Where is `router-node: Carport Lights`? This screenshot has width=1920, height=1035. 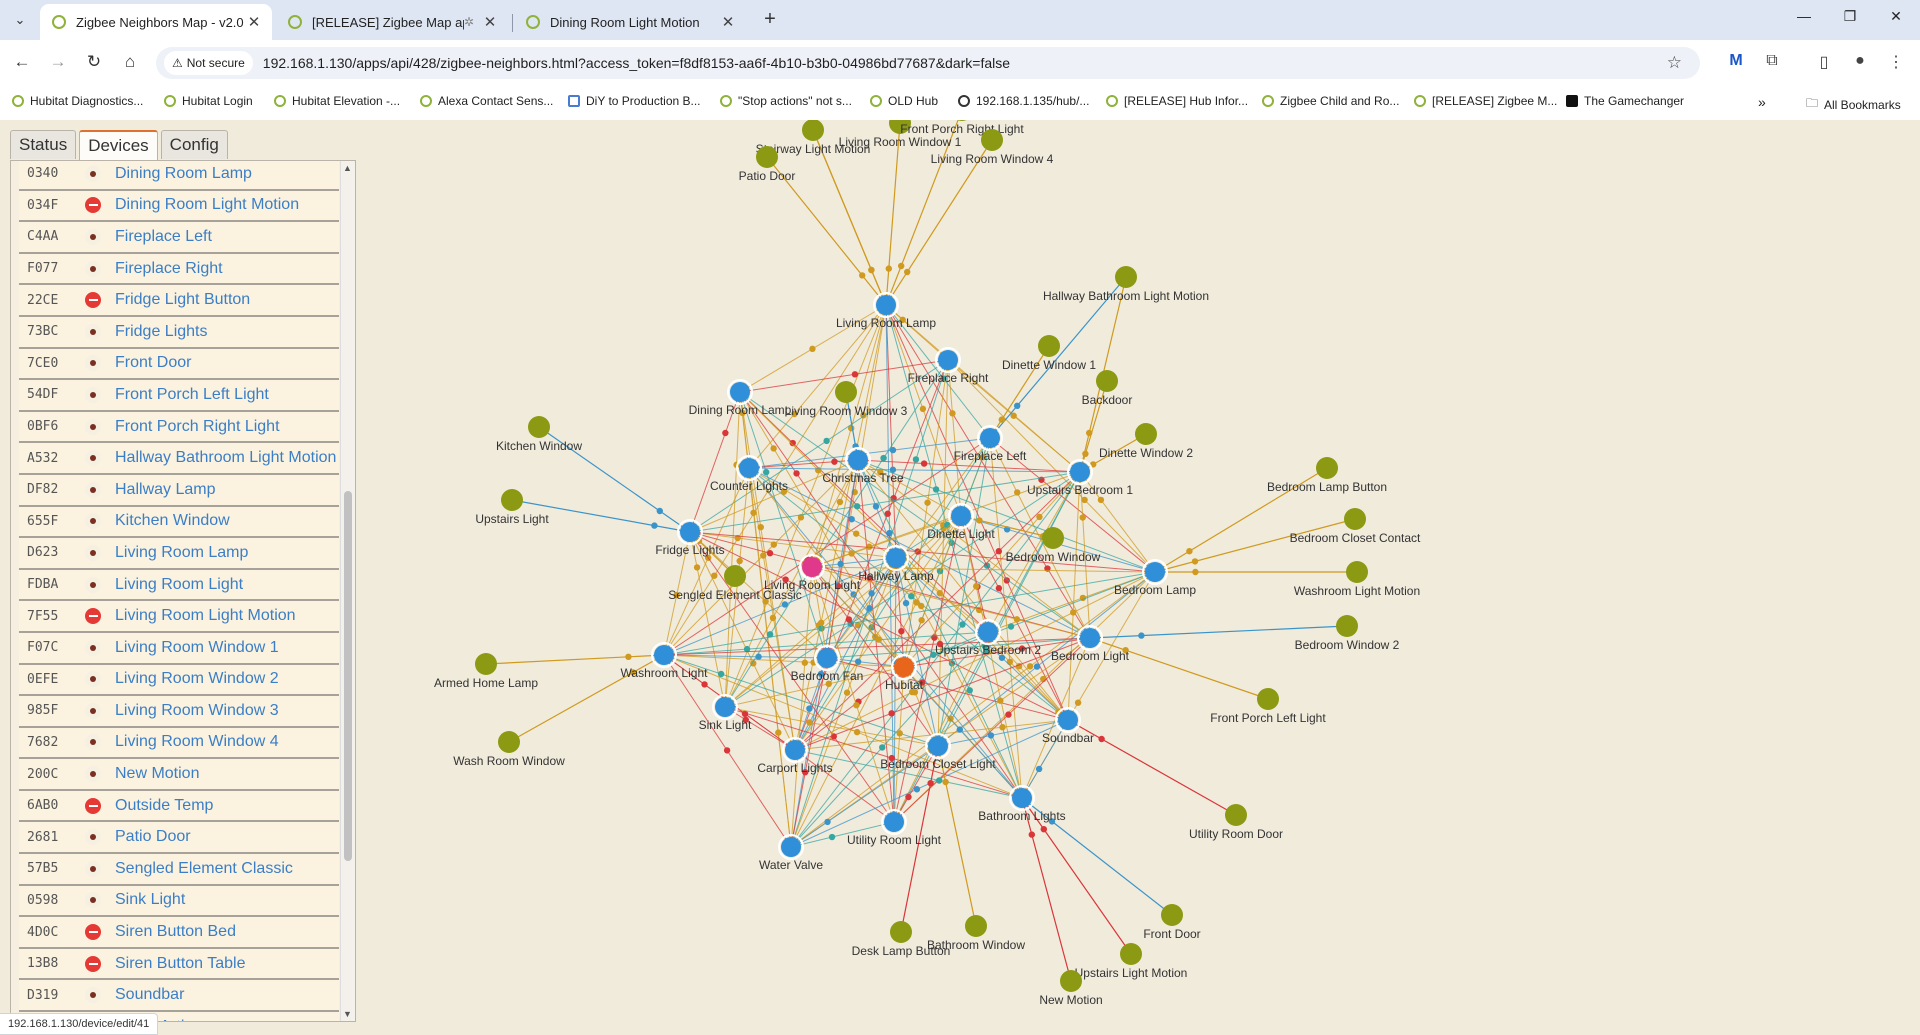 router-node: Carport Lights is located at coordinates (795, 756).